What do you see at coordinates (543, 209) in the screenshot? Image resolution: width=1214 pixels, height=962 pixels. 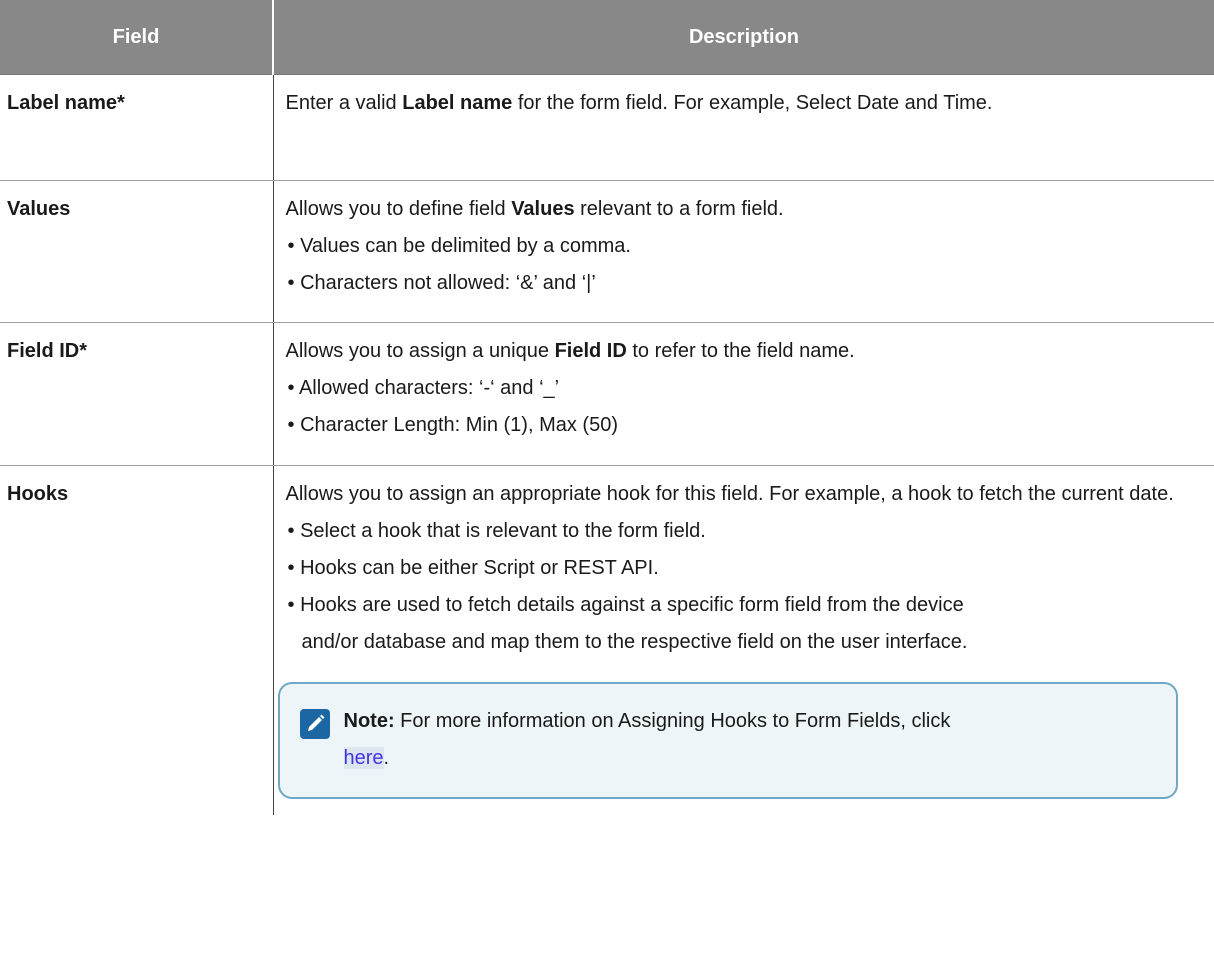 I see `description-bold: Values` at bounding box center [543, 209].